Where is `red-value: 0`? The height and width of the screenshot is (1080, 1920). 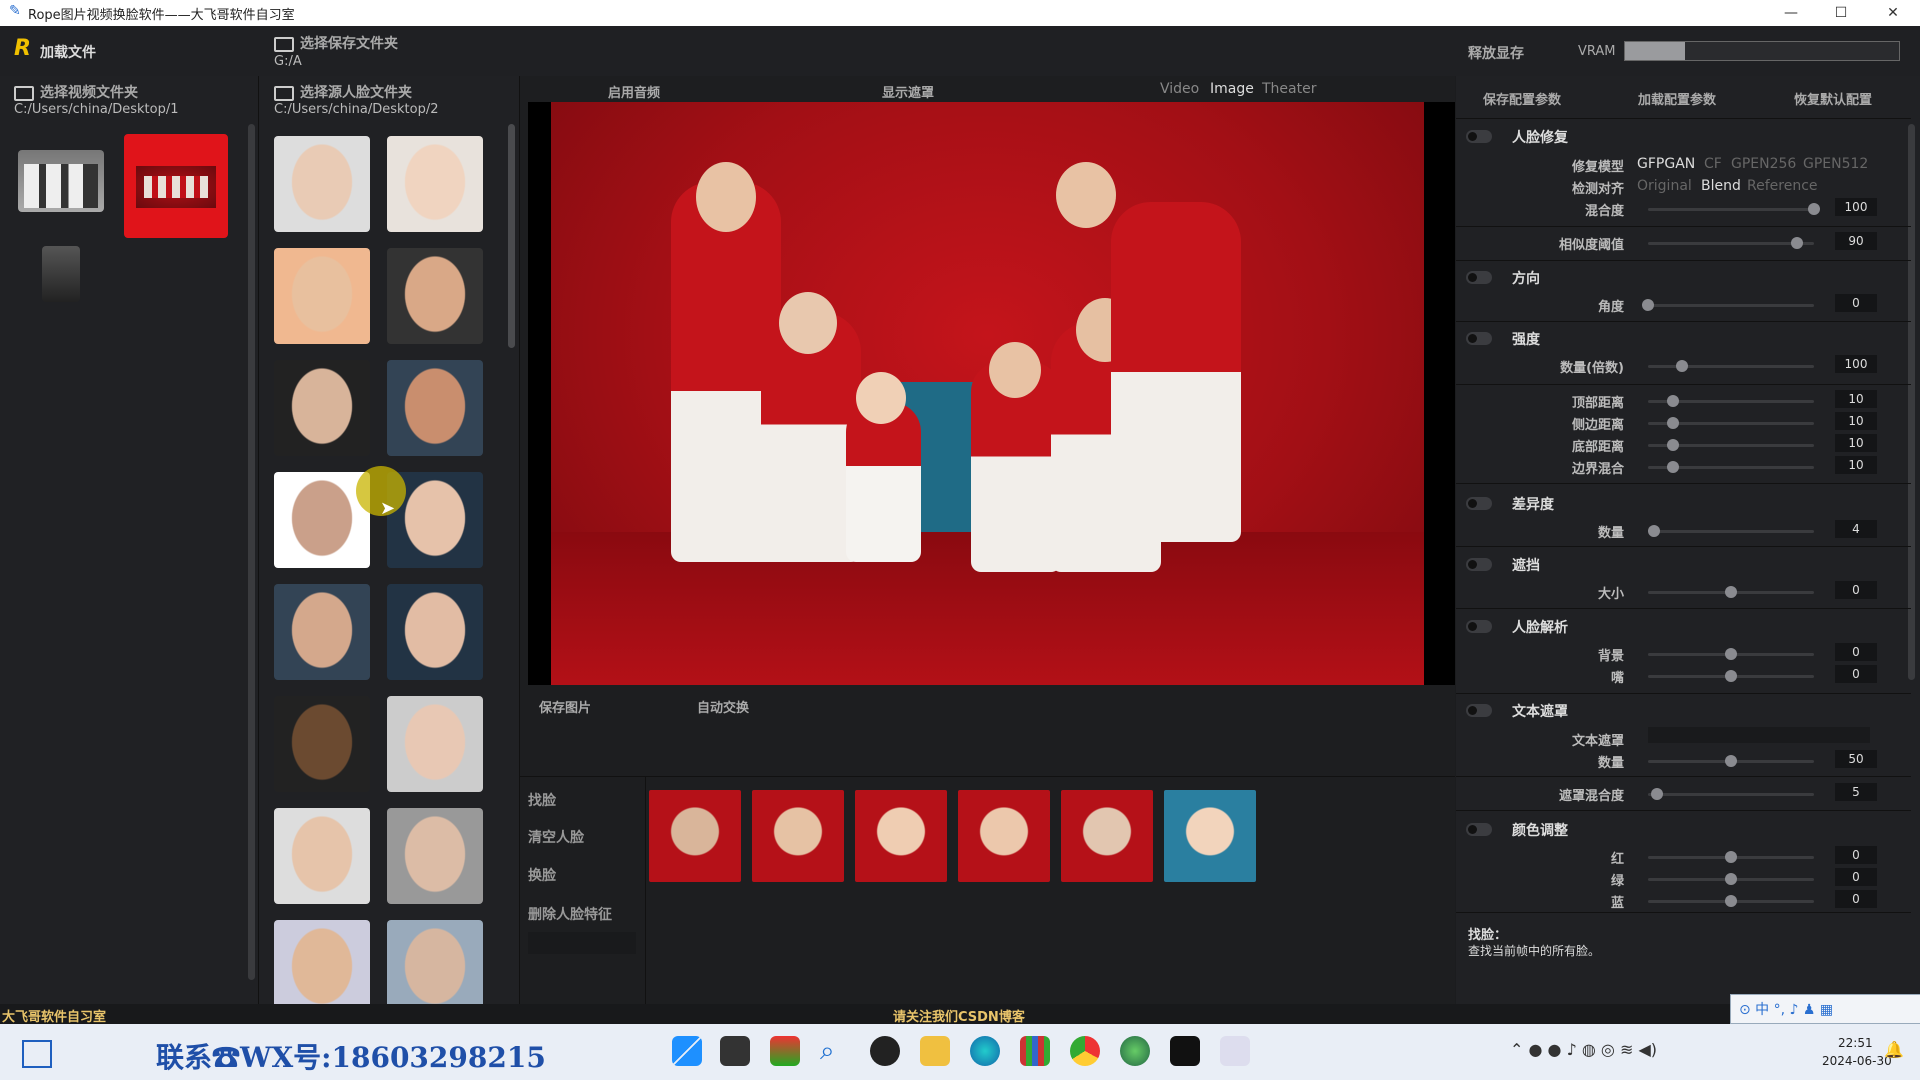
red-value: 0 is located at coordinates (1856, 855).